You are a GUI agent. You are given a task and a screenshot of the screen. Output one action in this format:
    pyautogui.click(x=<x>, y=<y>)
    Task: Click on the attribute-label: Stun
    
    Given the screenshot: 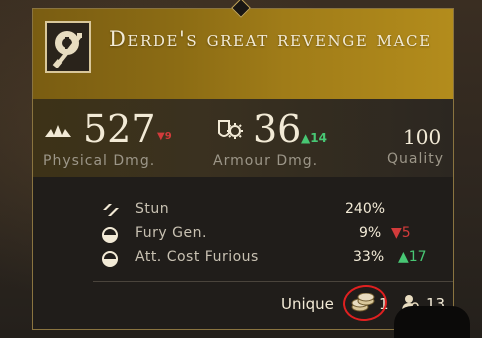 What is the action you would take?
    pyautogui.click(x=152, y=209)
    